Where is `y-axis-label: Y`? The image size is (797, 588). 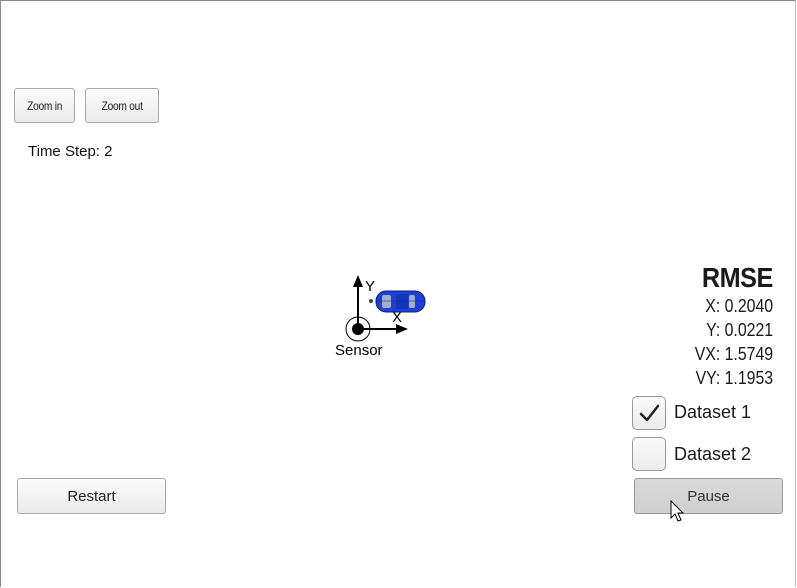
y-axis-label: Y is located at coordinates (370, 286).